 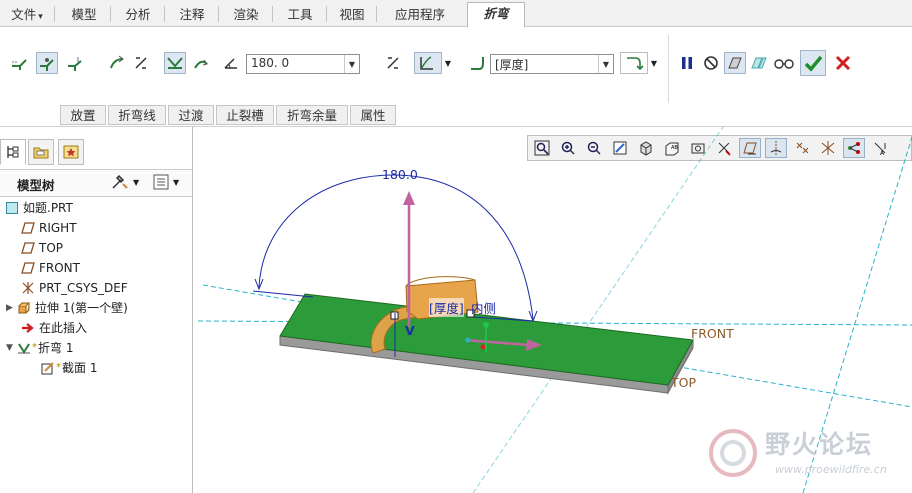 I want to click on tree-item-front: FRONT, so click(x=50, y=268).